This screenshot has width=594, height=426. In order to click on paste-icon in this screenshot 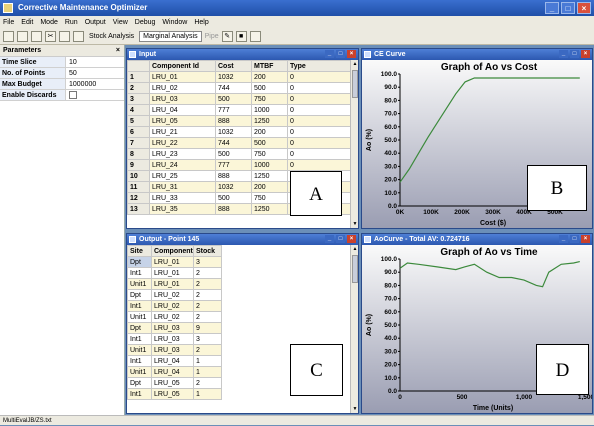, I will do `click(78, 36)`.